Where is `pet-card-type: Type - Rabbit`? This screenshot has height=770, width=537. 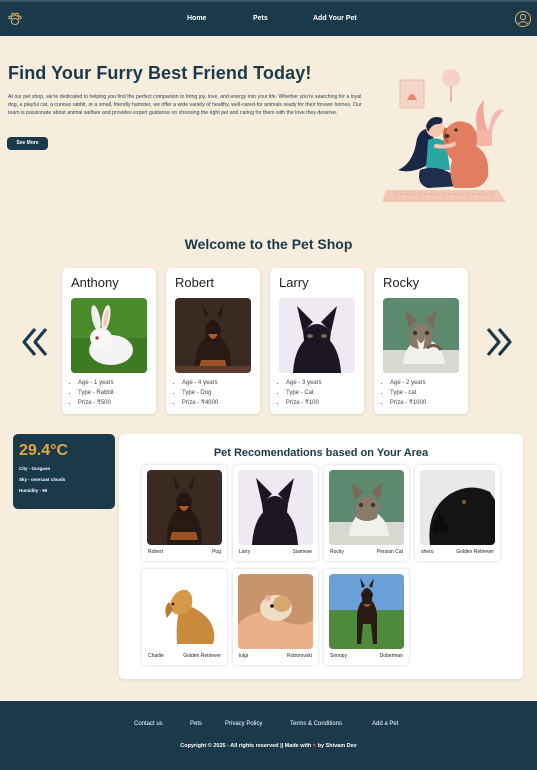 pet-card-type: Type - Rabbit is located at coordinates (96, 393).